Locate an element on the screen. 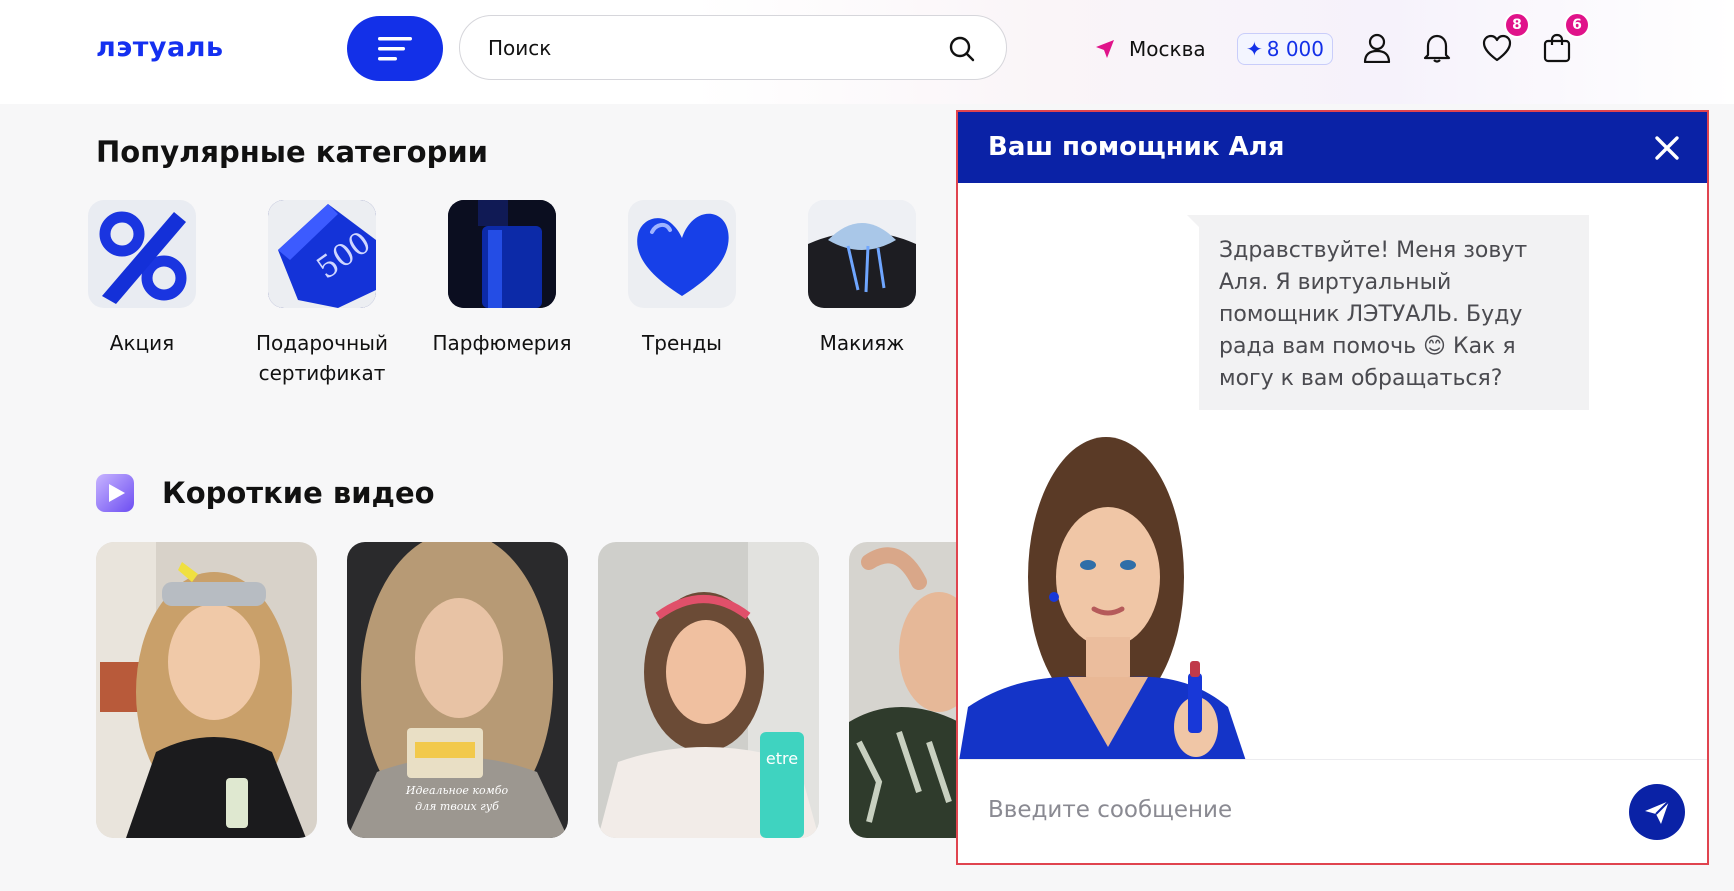 The width and height of the screenshot is (1734, 891). chat-title: Ваш помощник Аля is located at coordinates (1136, 147).